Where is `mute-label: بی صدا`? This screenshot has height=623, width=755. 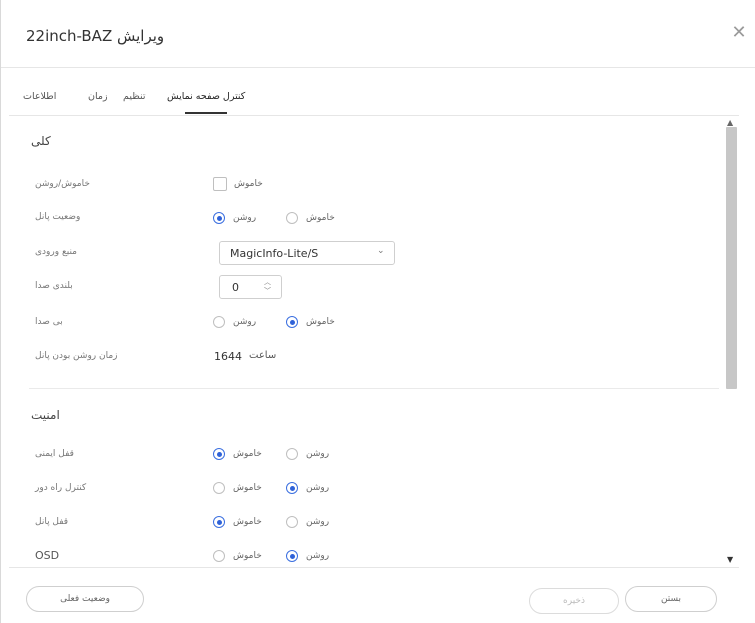
mute-label: بی صدا is located at coordinates (49, 322).